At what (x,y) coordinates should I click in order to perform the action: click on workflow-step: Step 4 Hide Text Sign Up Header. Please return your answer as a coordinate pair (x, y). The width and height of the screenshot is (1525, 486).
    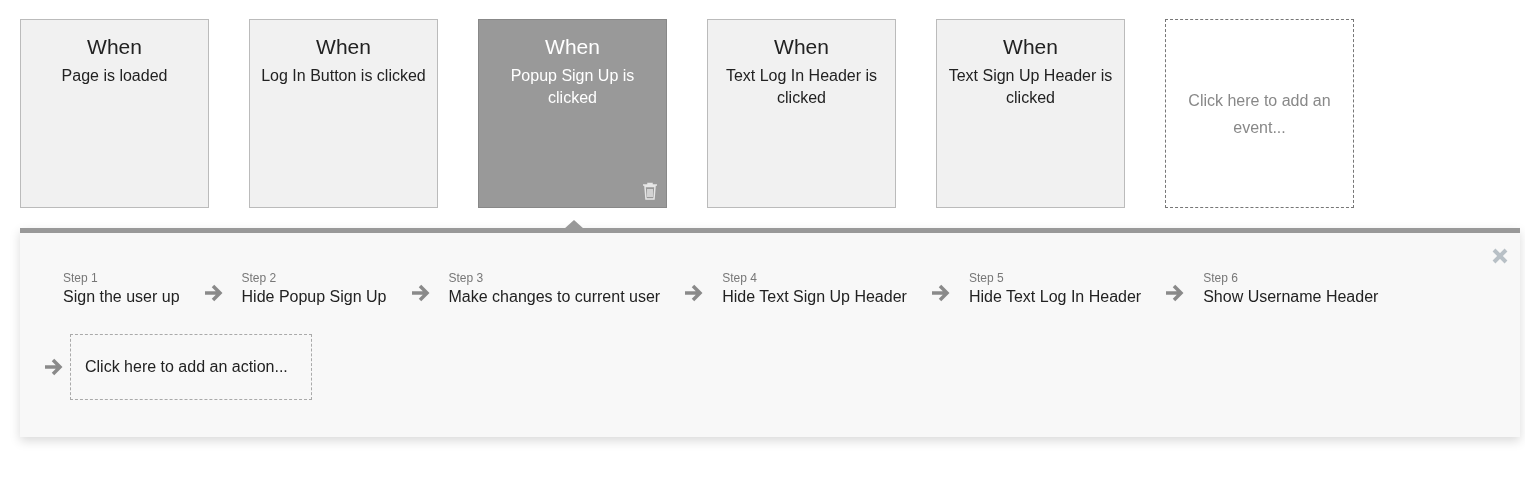
    Looking at the image, I should click on (814, 288).